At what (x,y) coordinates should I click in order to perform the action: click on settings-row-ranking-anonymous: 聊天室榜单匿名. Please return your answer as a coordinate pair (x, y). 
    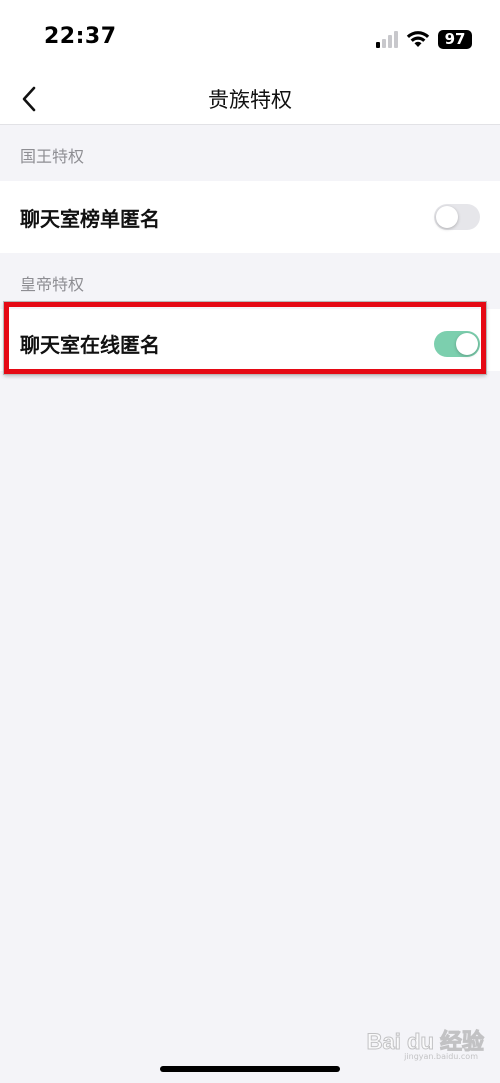
    Looking at the image, I should click on (250, 217).